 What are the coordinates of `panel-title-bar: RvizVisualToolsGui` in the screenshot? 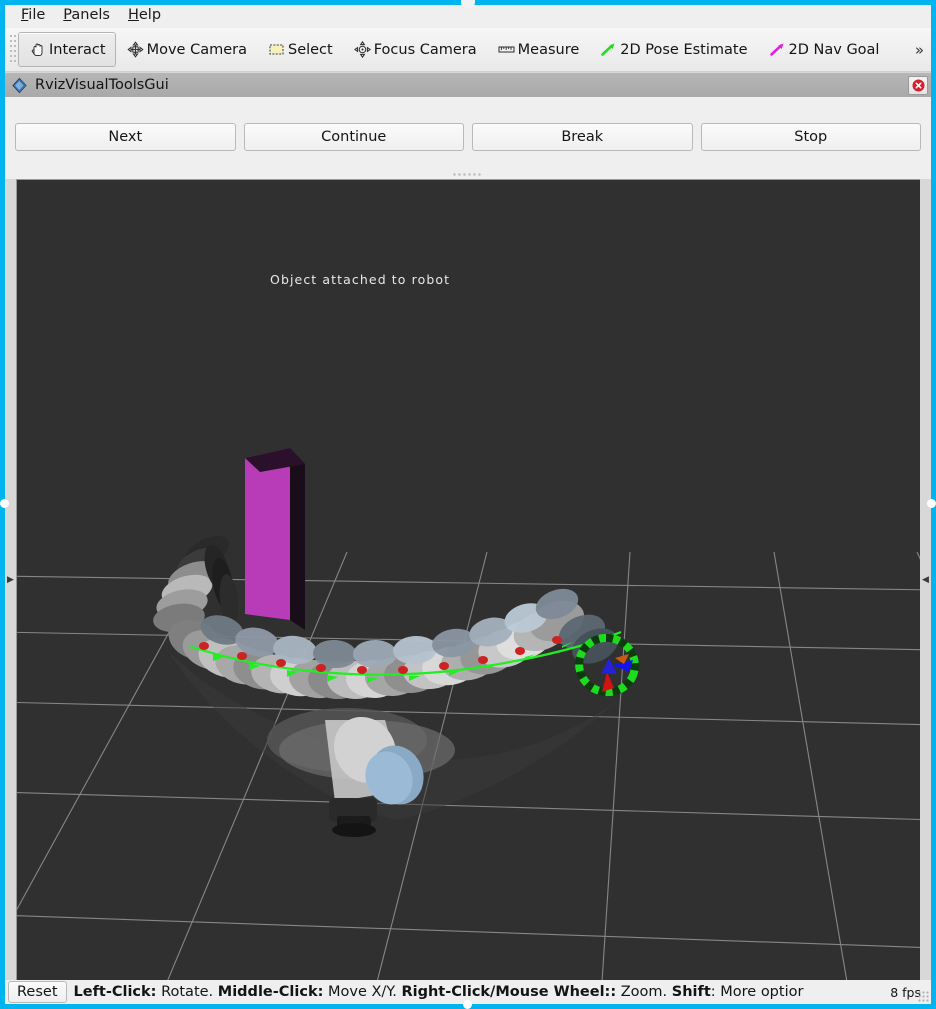 It's located at (468, 84).